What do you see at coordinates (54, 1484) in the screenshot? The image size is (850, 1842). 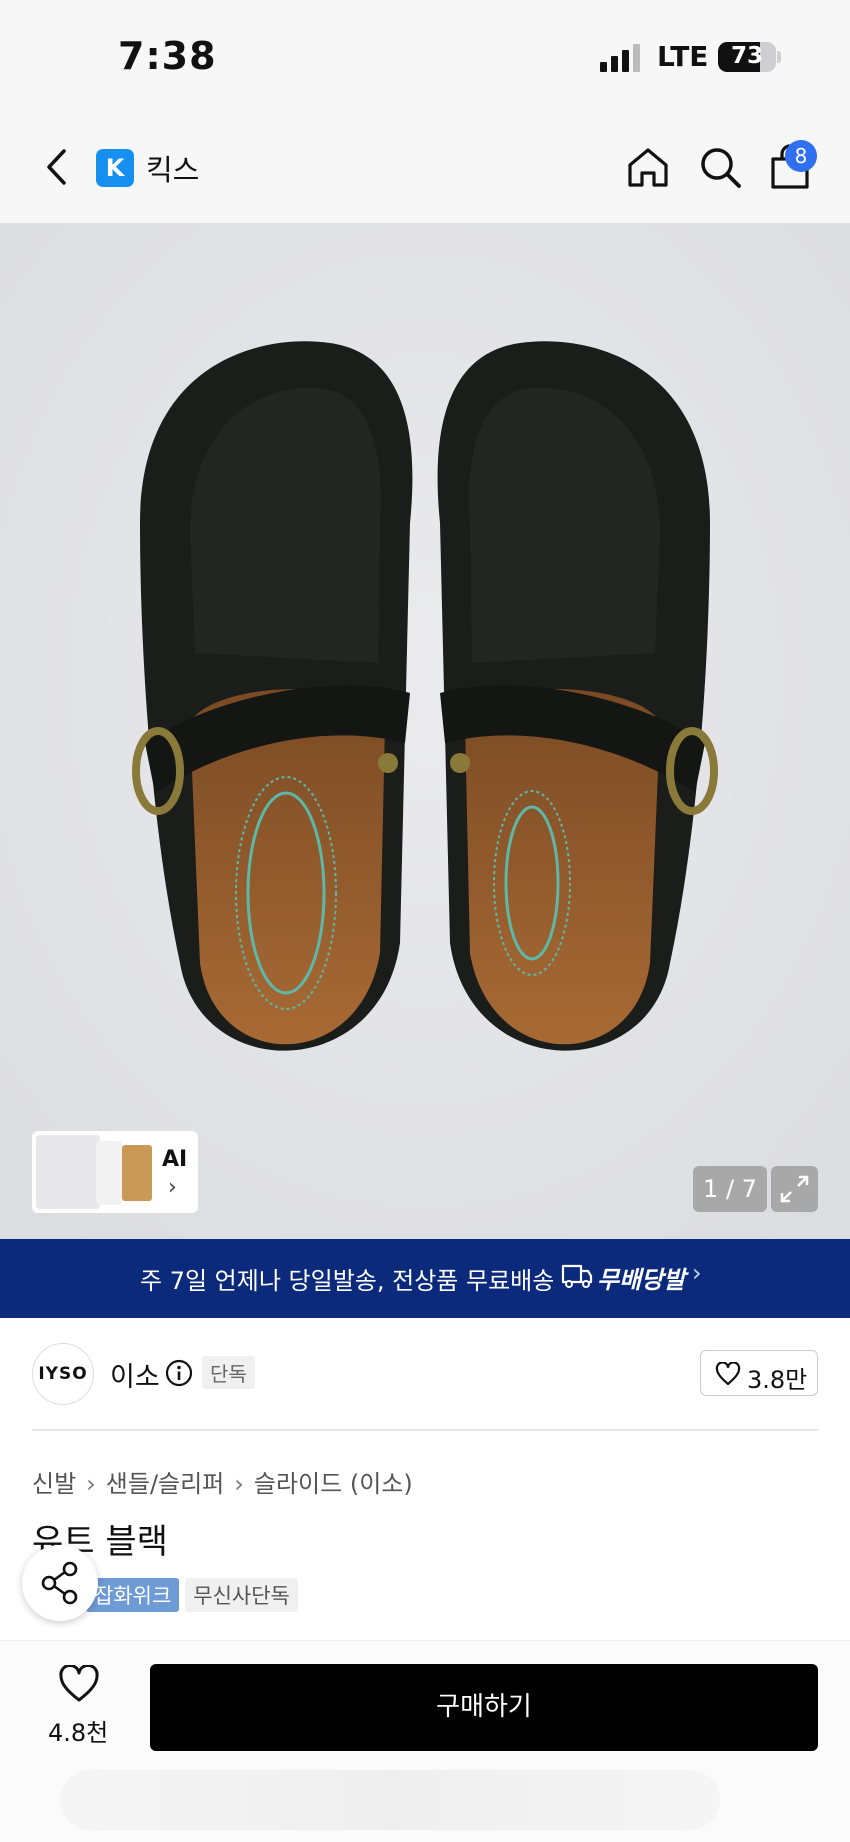 I see `breadcrumb-item: 신발` at bounding box center [54, 1484].